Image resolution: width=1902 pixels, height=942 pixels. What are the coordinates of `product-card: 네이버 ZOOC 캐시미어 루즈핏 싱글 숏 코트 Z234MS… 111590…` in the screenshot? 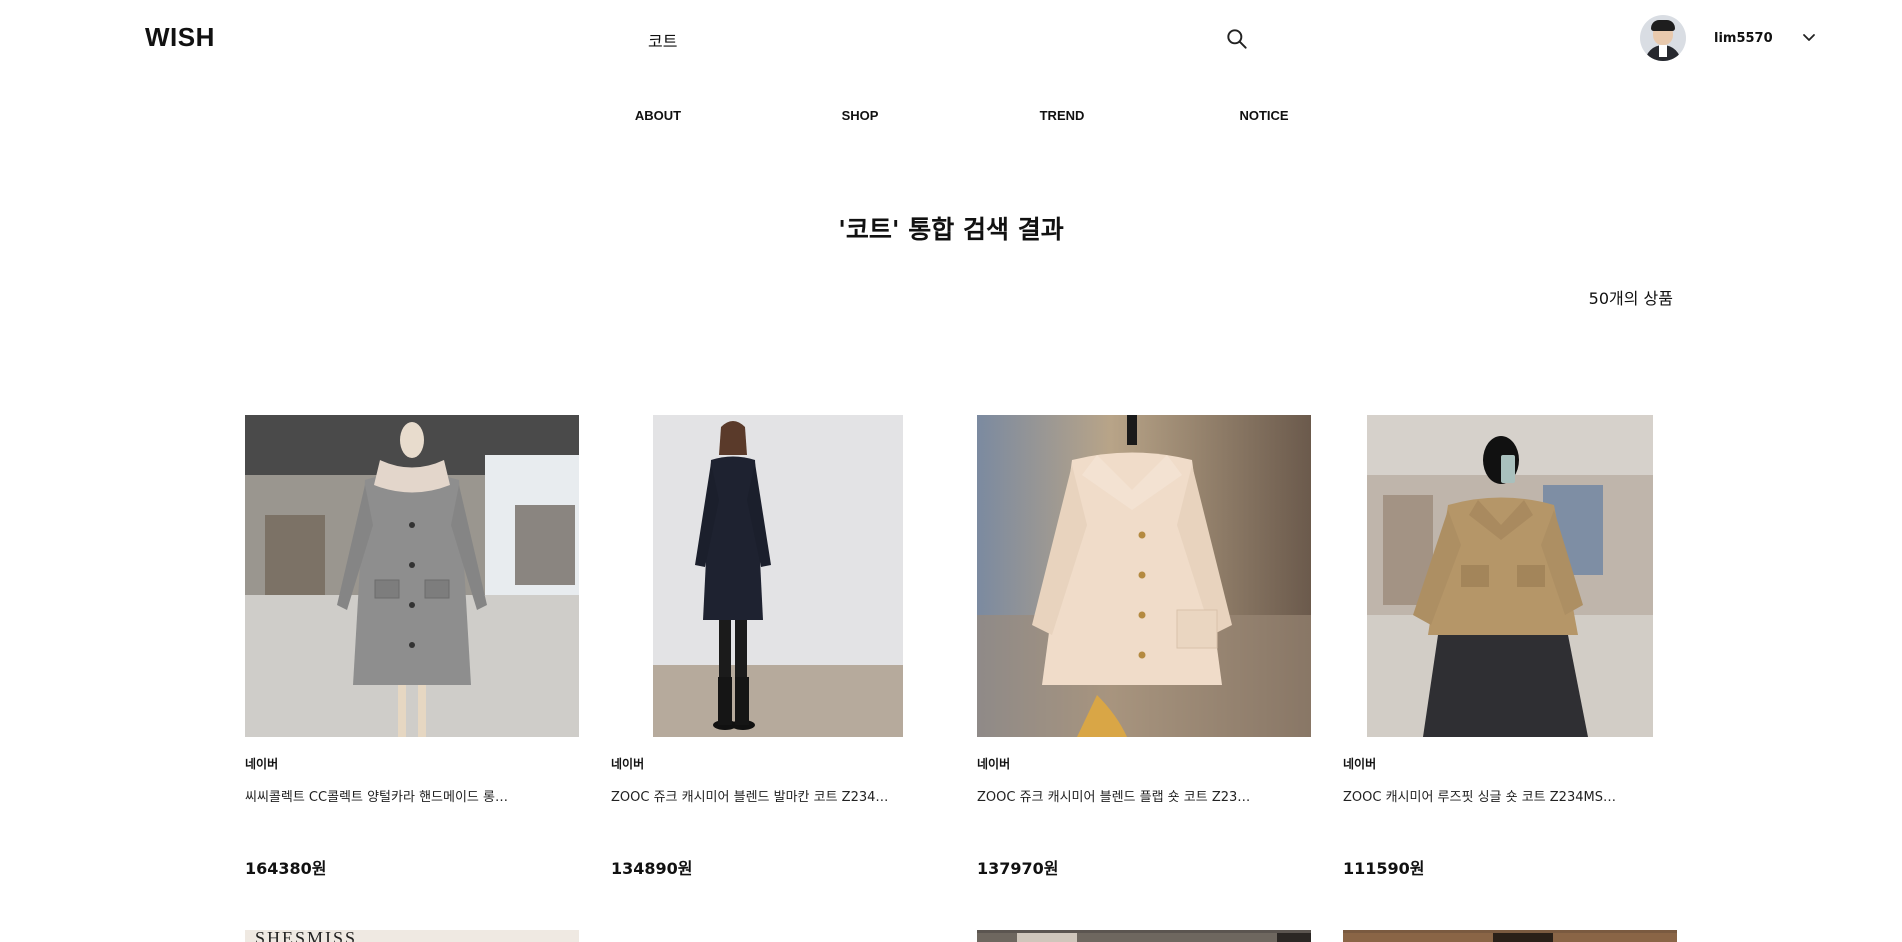 It's located at (1510, 646).